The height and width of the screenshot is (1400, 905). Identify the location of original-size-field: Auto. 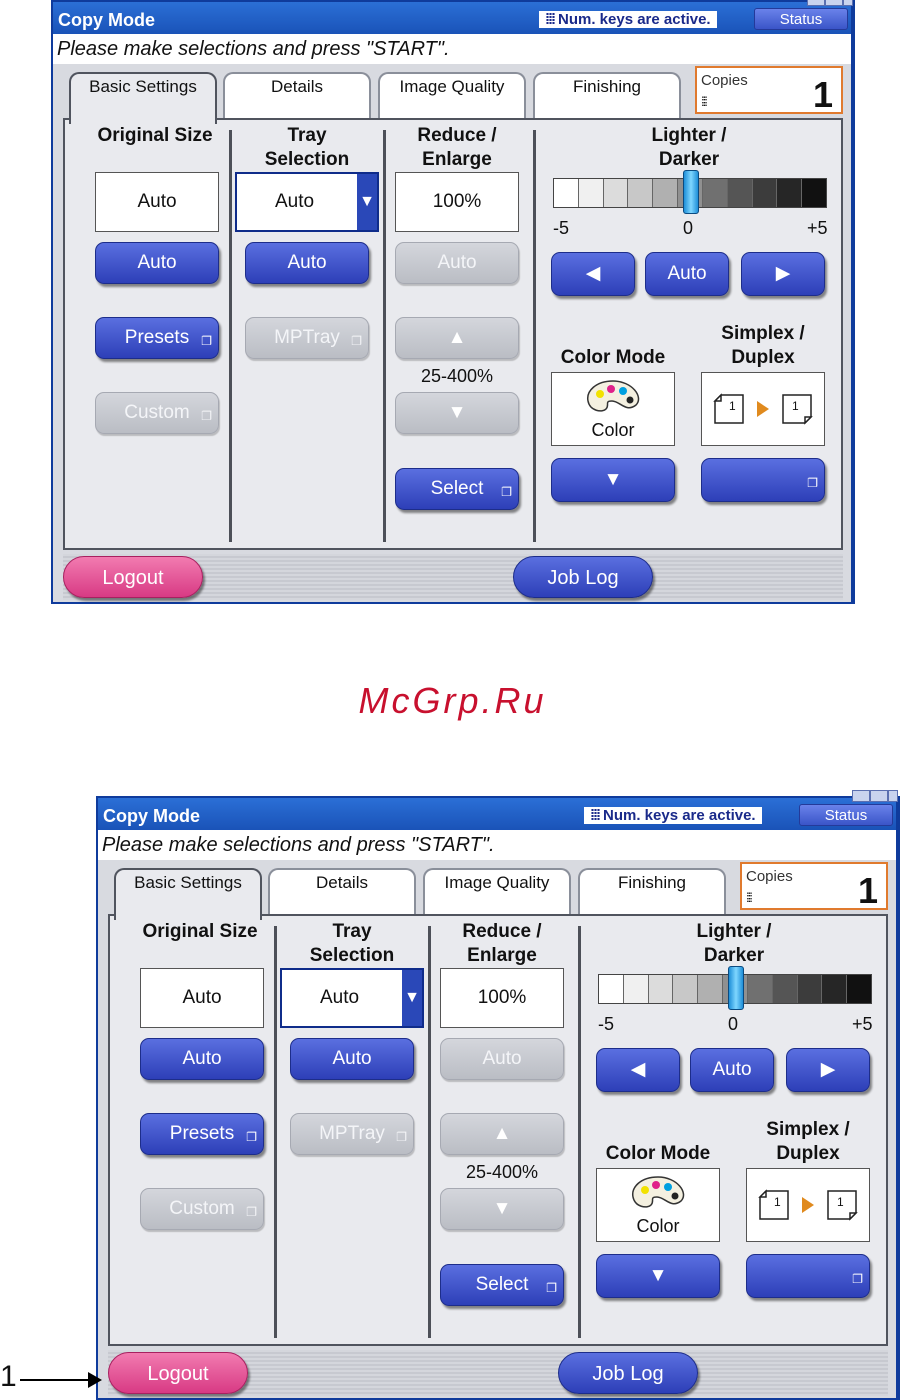
(202, 998).